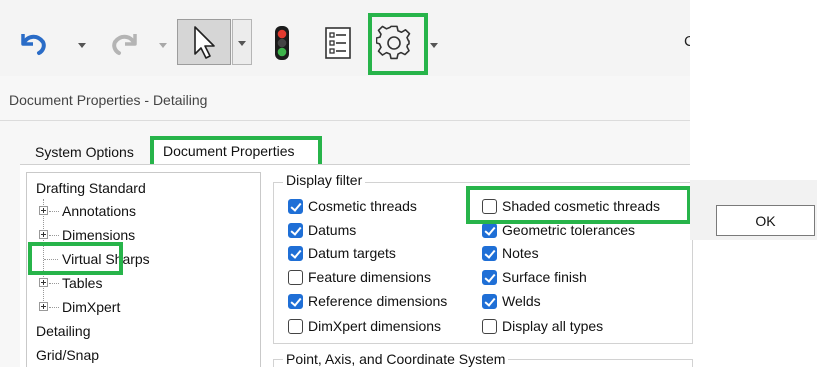 This screenshot has height=367, width=817. Describe the element at coordinates (398, 44) in the screenshot. I see `options-highlight-box` at that location.